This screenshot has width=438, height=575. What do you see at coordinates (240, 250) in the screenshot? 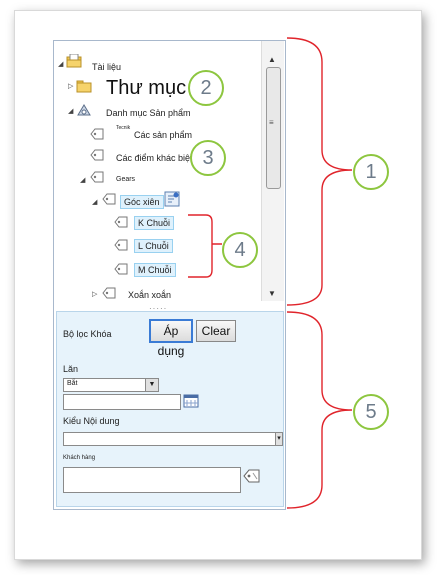
I see `callout-4: 4` at bounding box center [240, 250].